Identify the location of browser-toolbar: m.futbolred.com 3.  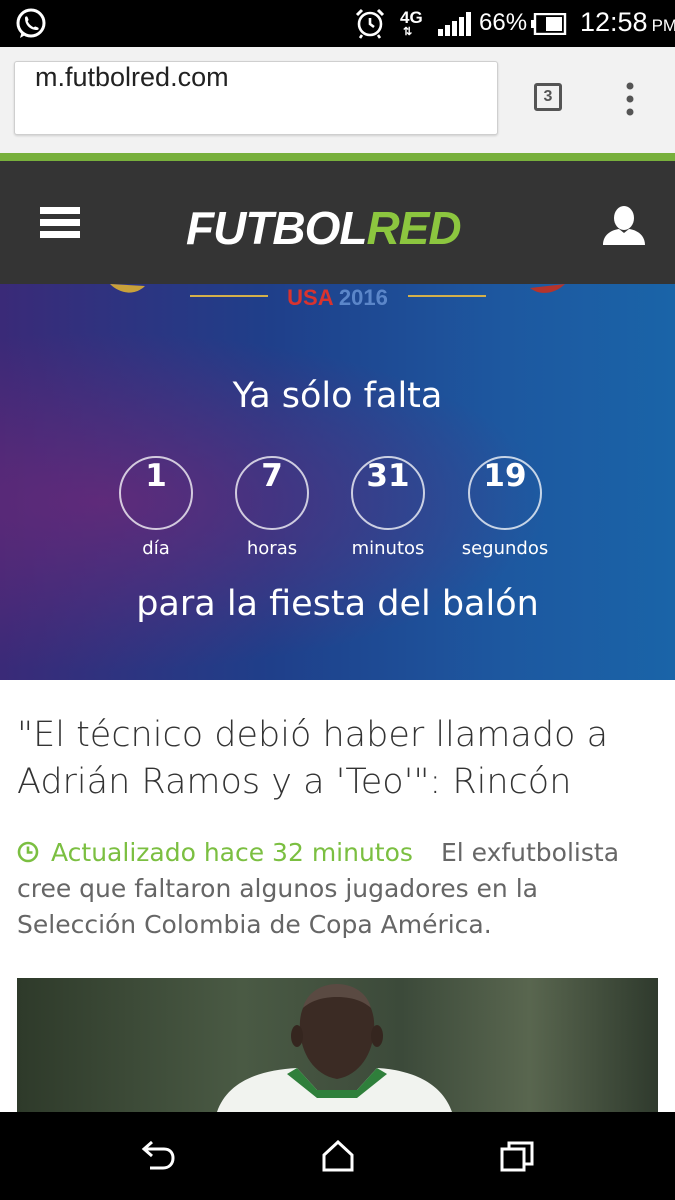
(337, 100).